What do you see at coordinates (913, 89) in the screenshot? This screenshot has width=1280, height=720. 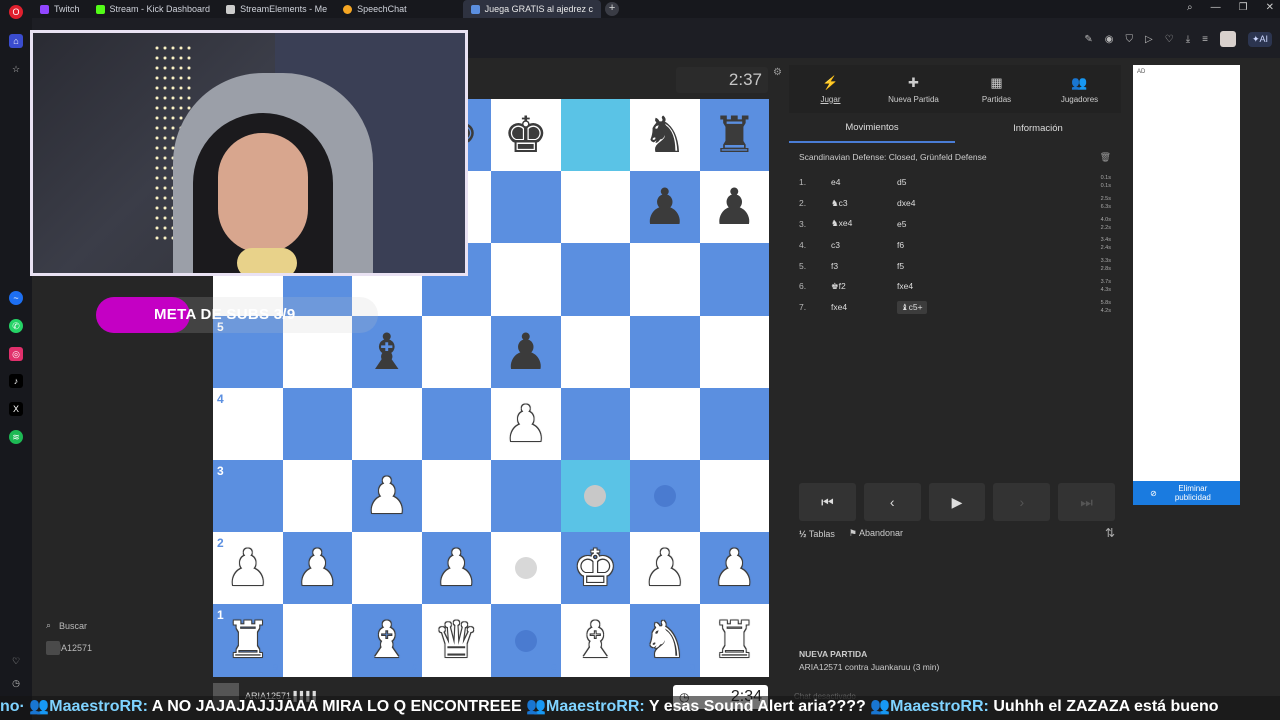 I see `tab-nueva-partida: ✚ Nueva Partida` at bounding box center [913, 89].